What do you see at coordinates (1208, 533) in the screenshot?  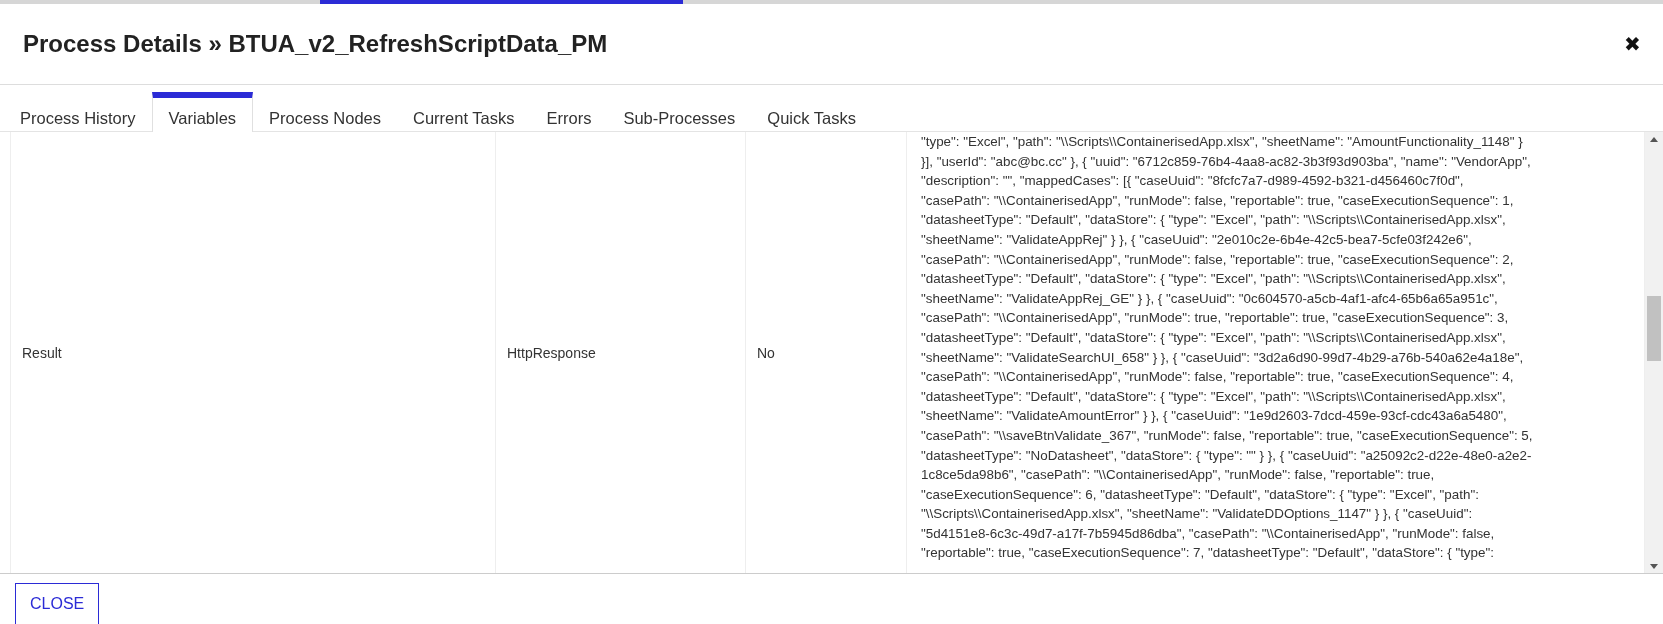 I see `value-text-line: "5d4151e8-6c3c-49d7-a17f-7b5945d86dba", "casePath": "\\ContainerisedApp", "runMode": false,` at bounding box center [1208, 533].